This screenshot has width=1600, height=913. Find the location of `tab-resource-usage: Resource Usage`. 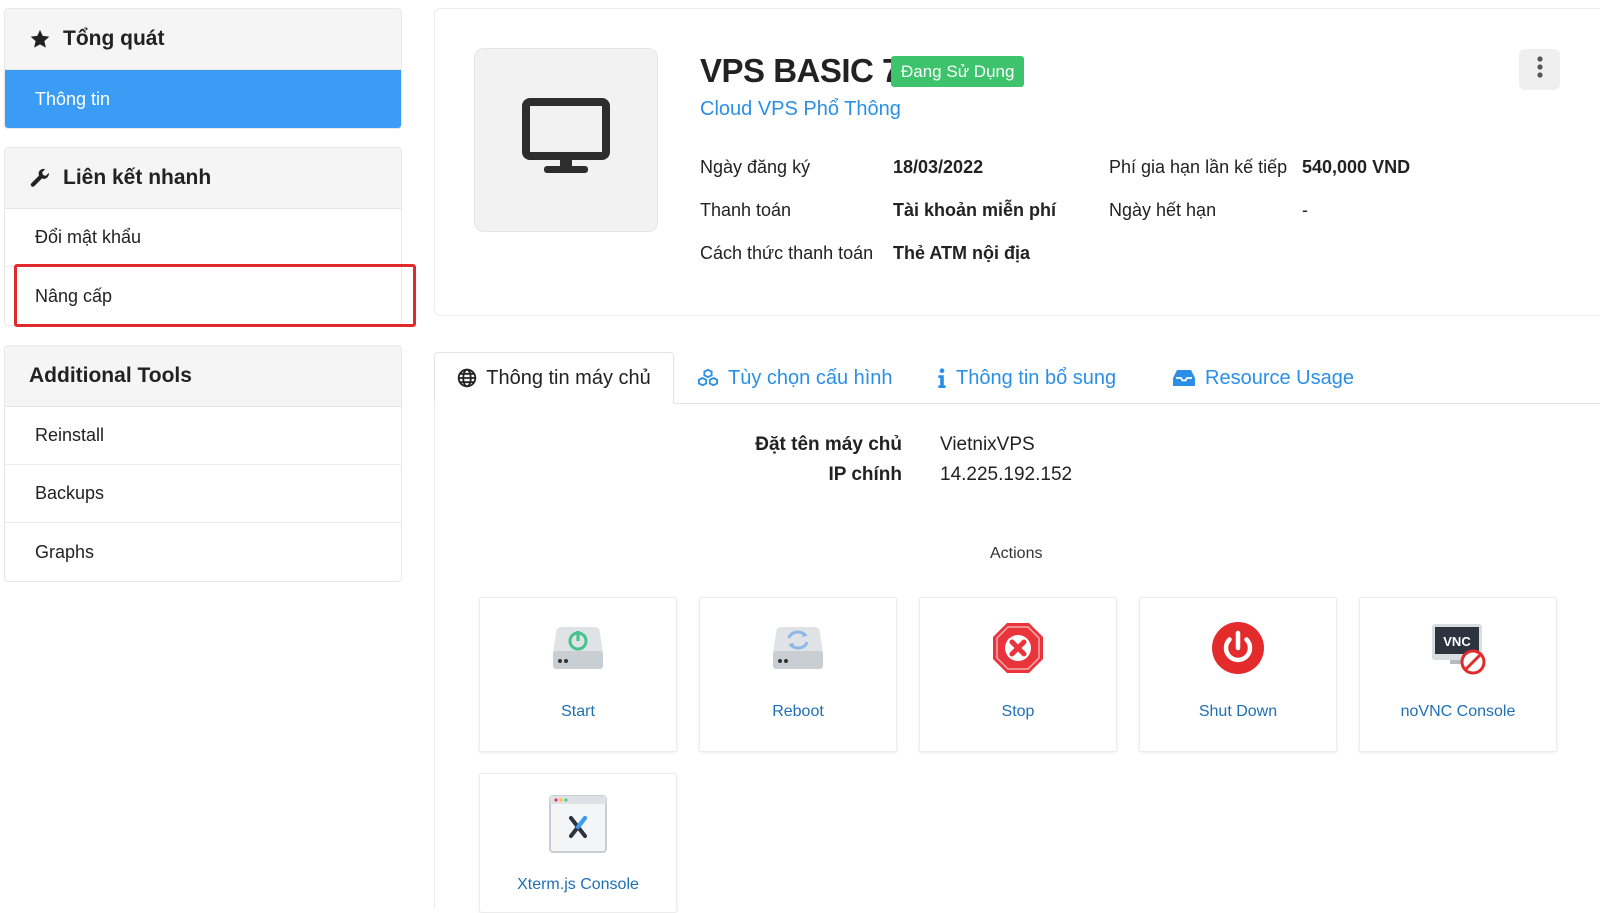

tab-resource-usage: Resource Usage is located at coordinates (1263, 378).